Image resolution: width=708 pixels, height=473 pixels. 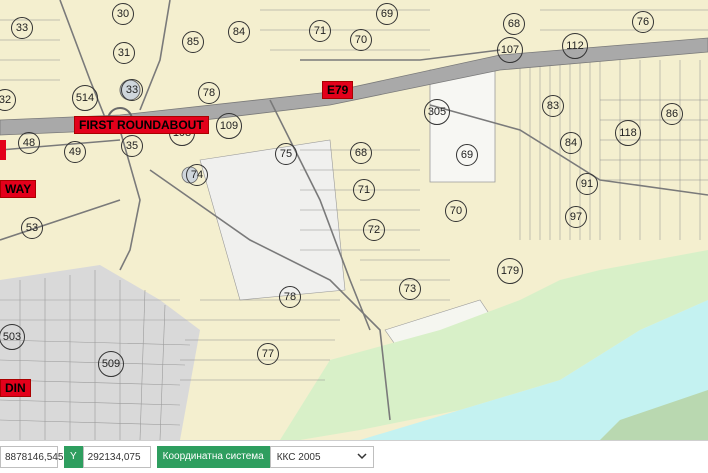 What do you see at coordinates (338, 90) in the screenshot?
I see `road-label-e79: E79` at bounding box center [338, 90].